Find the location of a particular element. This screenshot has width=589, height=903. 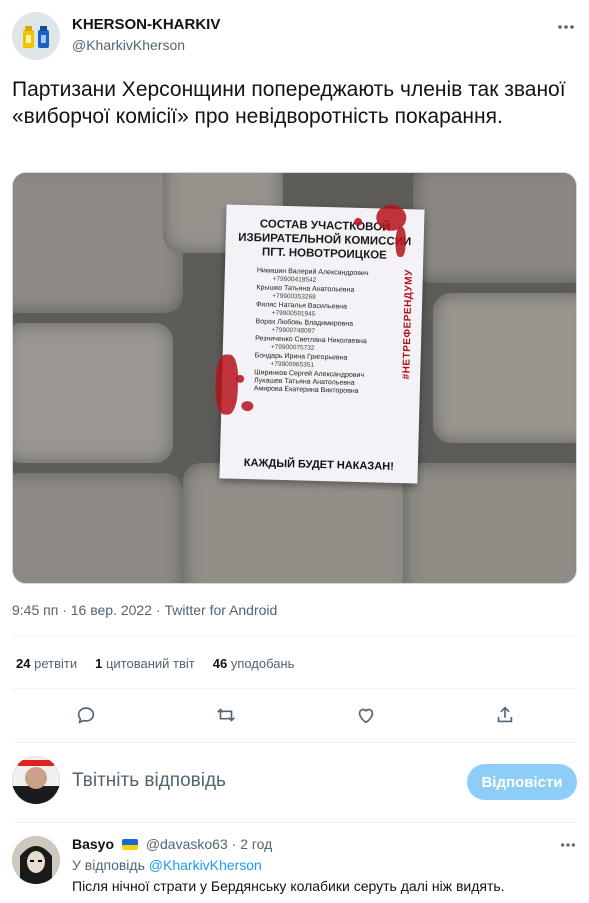

quotes-stat: 1 цитований твіт is located at coordinates (145, 663).